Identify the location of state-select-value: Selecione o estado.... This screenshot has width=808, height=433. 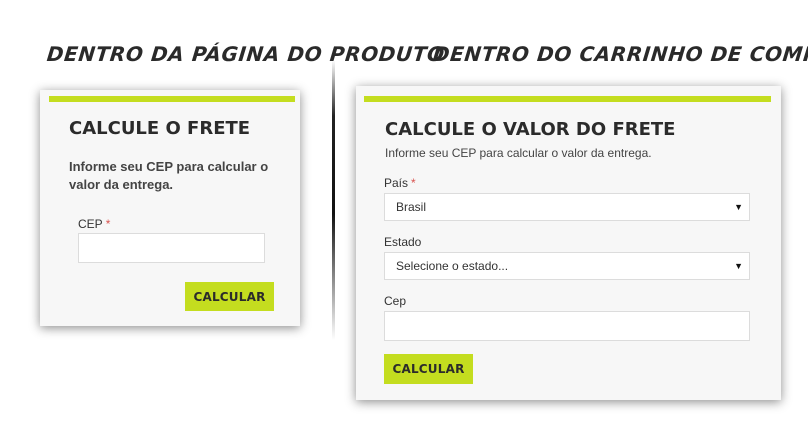
(452, 266).